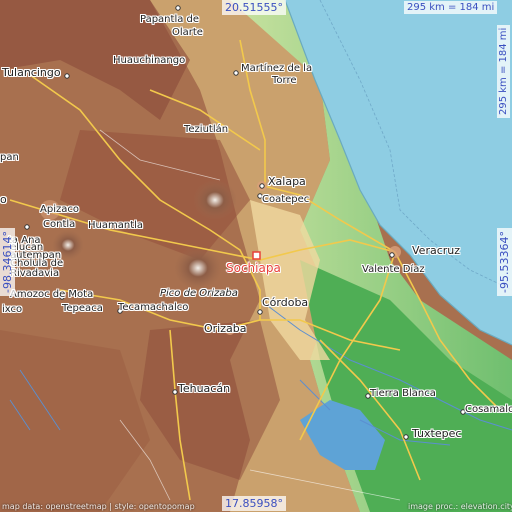 The width and height of the screenshot is (512, 512). Describe the element at coordinates (59, 224) in the screenshot. I see `place-label: Contla` at that location.